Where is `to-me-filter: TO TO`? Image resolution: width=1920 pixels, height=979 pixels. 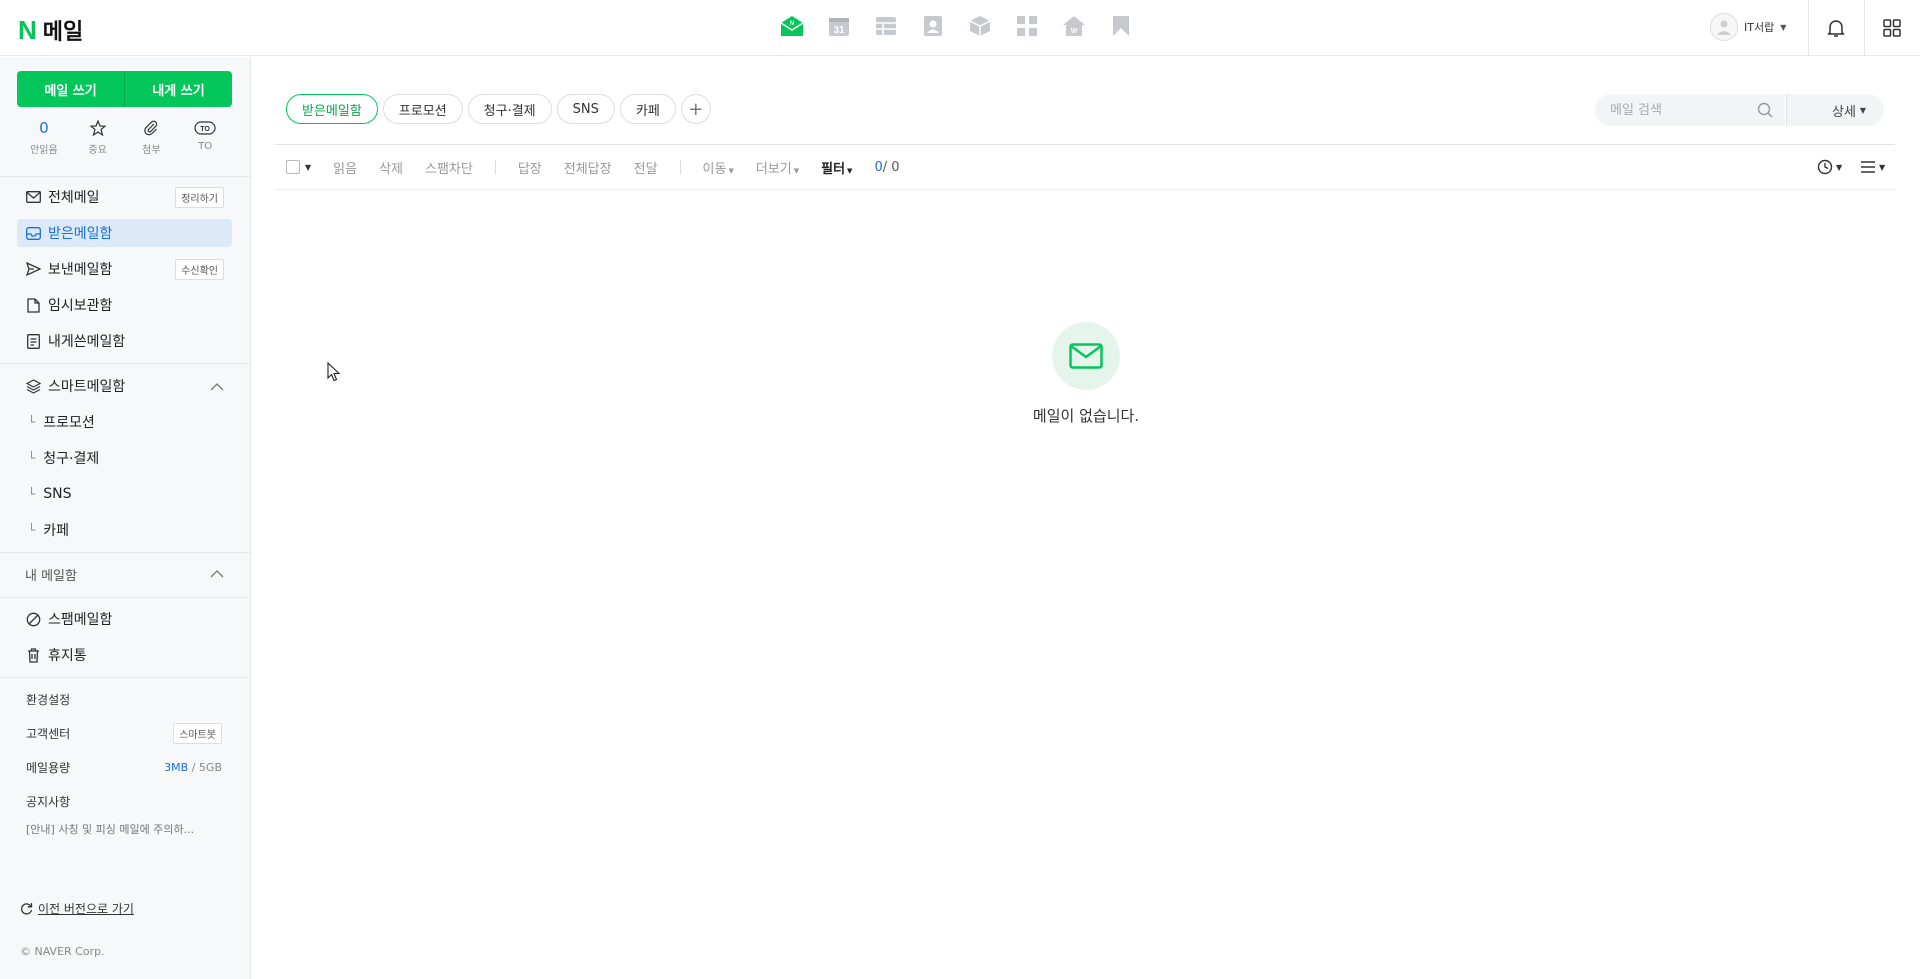
to-me-filter: TO TO is located at coordinates (205, 137).